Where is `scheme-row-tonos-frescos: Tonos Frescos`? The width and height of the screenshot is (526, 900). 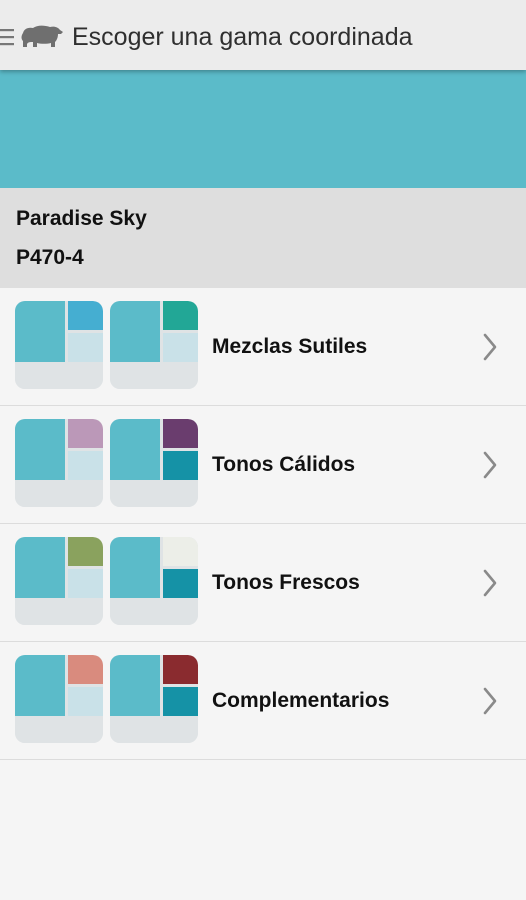
scheme-row-tonos-frescos: Tonos Frescos is located at coordinates (263, 583).